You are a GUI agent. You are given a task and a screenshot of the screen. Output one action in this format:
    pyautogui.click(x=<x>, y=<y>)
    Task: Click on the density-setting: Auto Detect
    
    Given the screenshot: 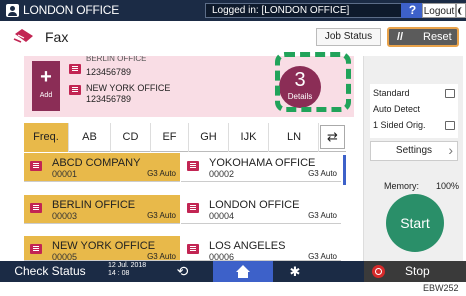 What is the action you would take?
    pyautogui.click(x=397, y=109)
    